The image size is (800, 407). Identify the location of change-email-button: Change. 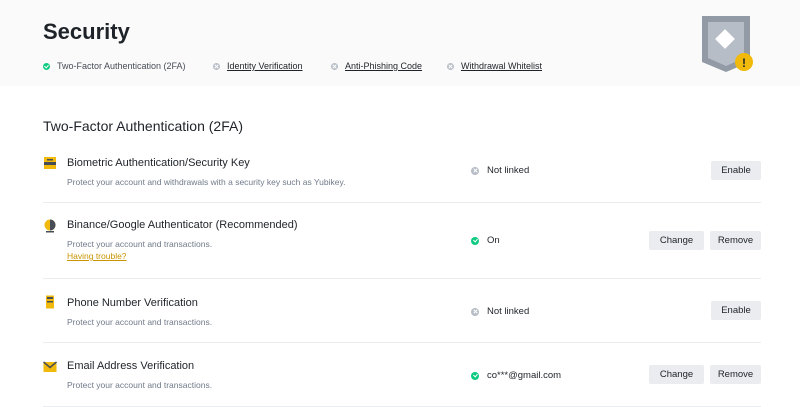
(676, 374).